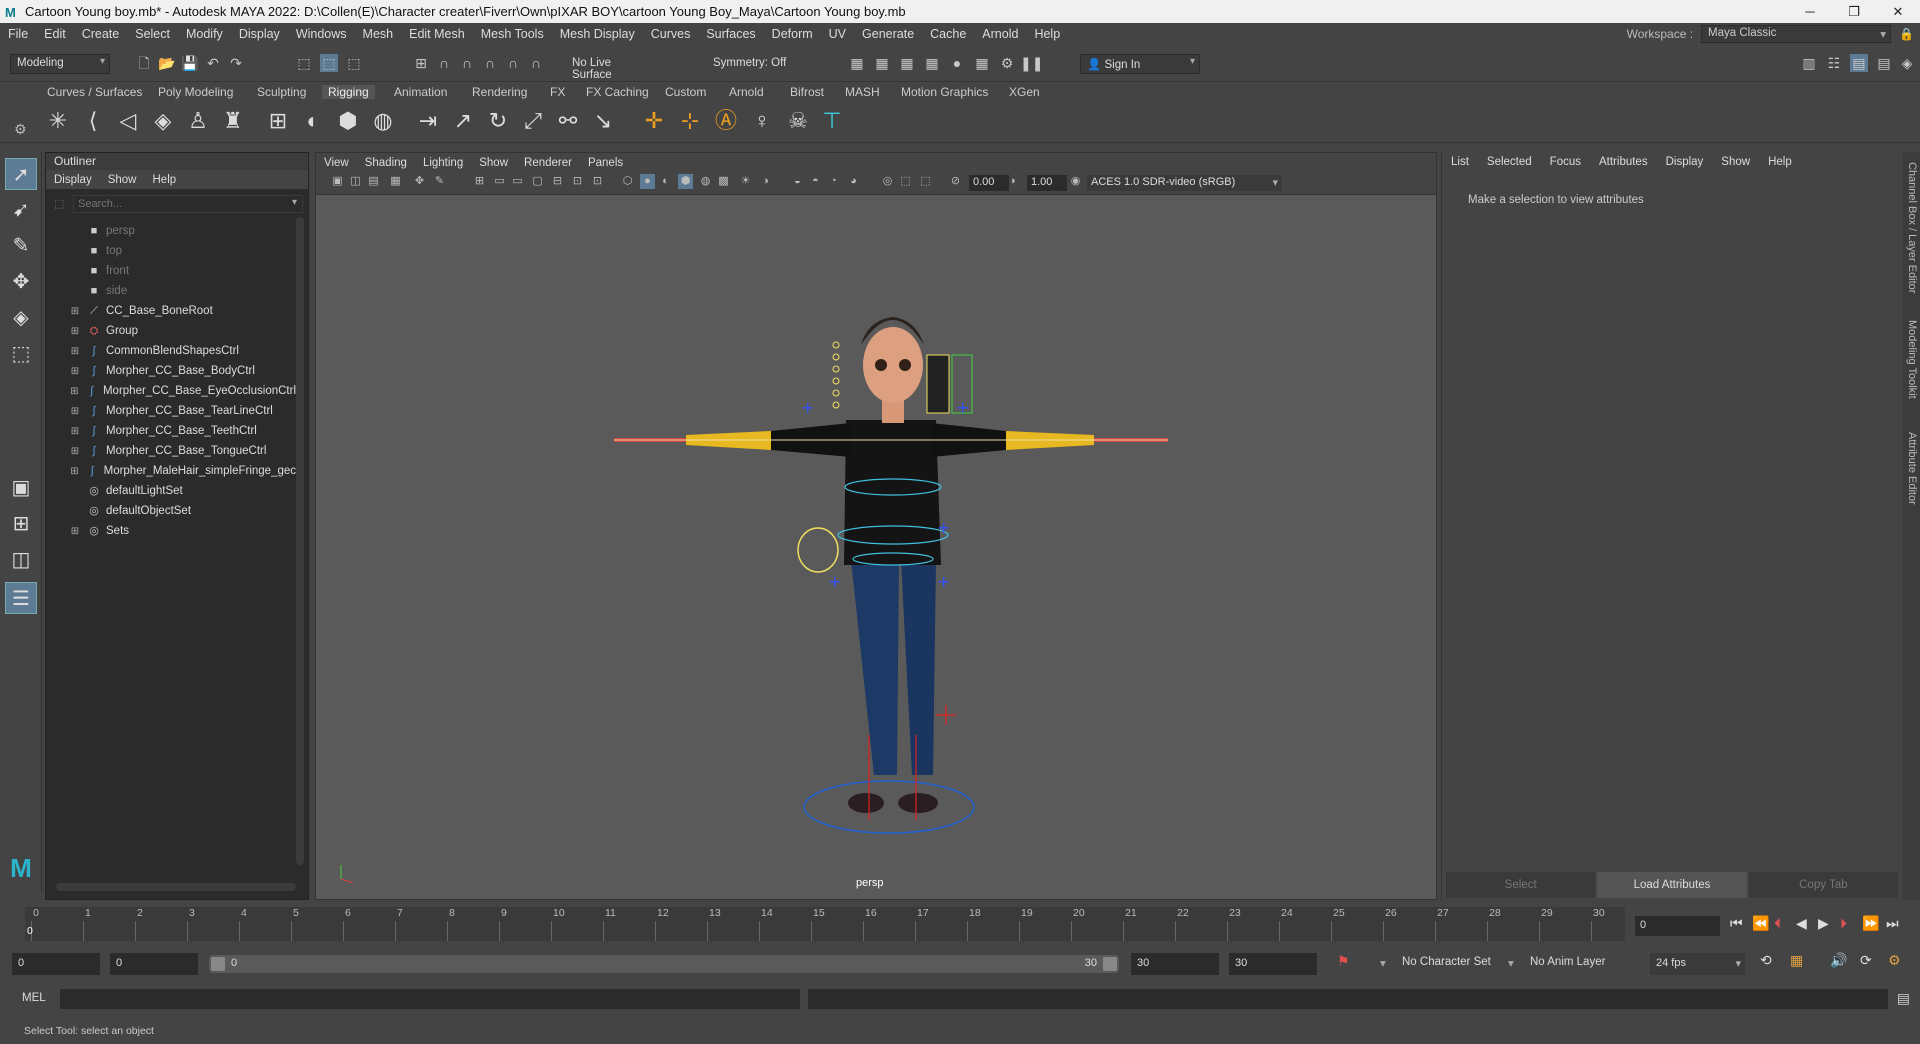 This screenshot has width=1920, height=1044. I want to click on scale-constraint-icon: ⤢, so click(533, 121).